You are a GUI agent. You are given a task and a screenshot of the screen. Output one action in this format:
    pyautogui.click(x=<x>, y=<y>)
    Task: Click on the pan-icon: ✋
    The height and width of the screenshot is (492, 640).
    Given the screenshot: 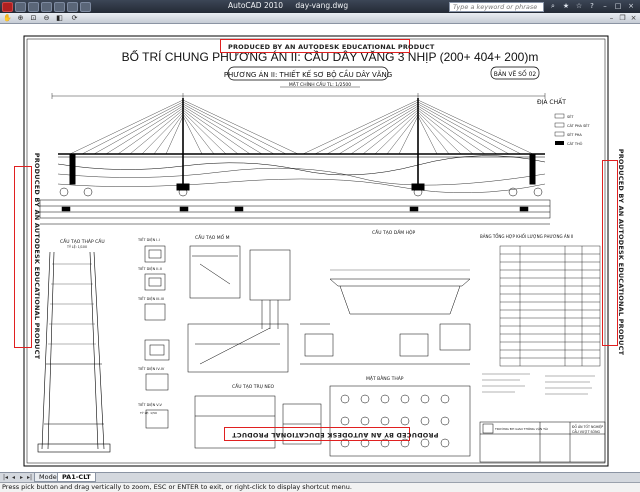 What is the action you would take?
    pyautogui.click(x=7, y=18)
    